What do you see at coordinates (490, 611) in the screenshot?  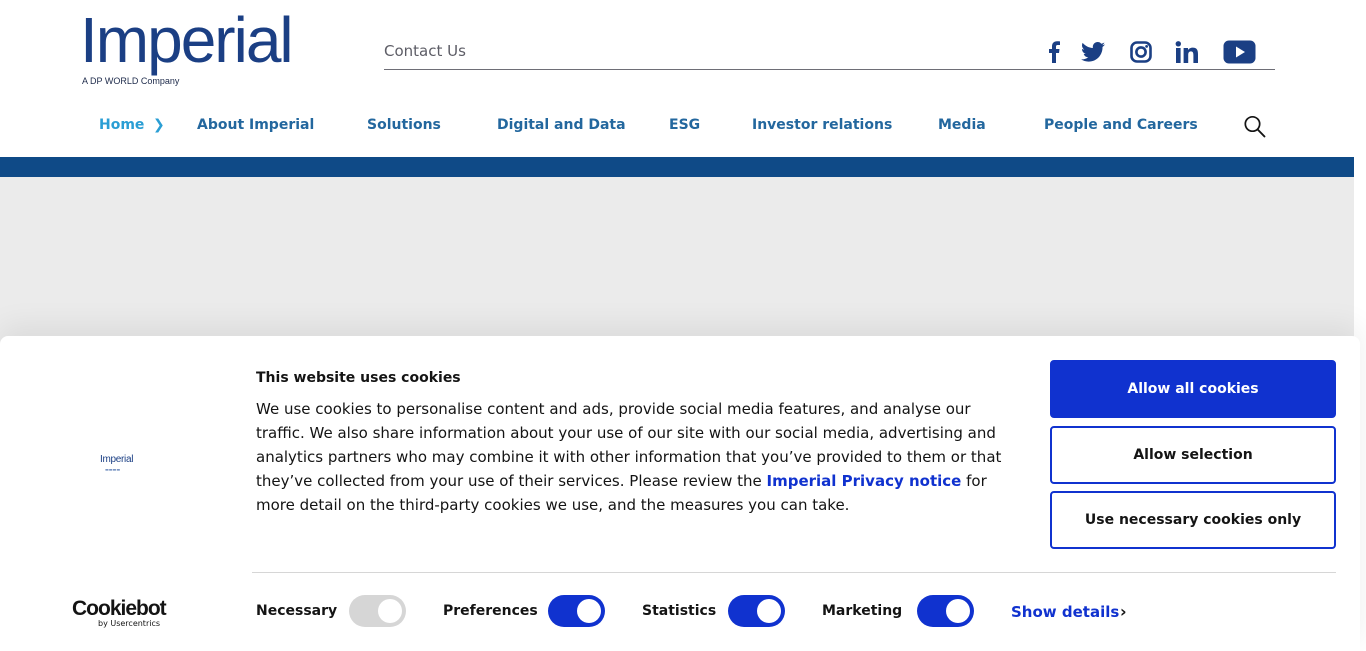 I see `preferences-label: Preferences` at bounding box center [490, 611].